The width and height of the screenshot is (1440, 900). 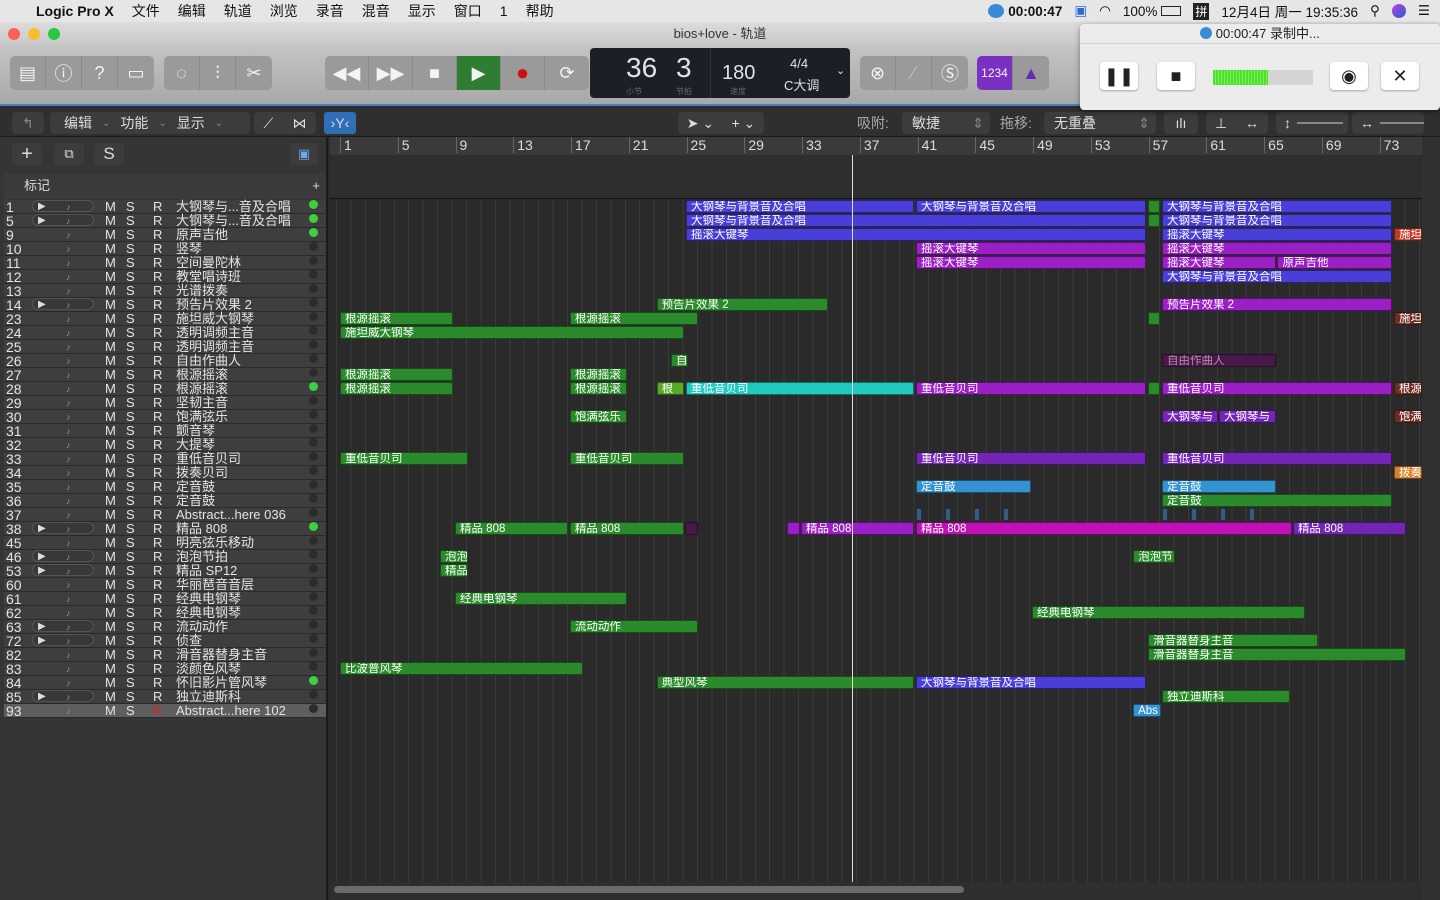 What do you see at coordinates (215, 543) in the screenshot?
I see `track-name: 明亮弦乐移动` at bounding box center [215, 543].